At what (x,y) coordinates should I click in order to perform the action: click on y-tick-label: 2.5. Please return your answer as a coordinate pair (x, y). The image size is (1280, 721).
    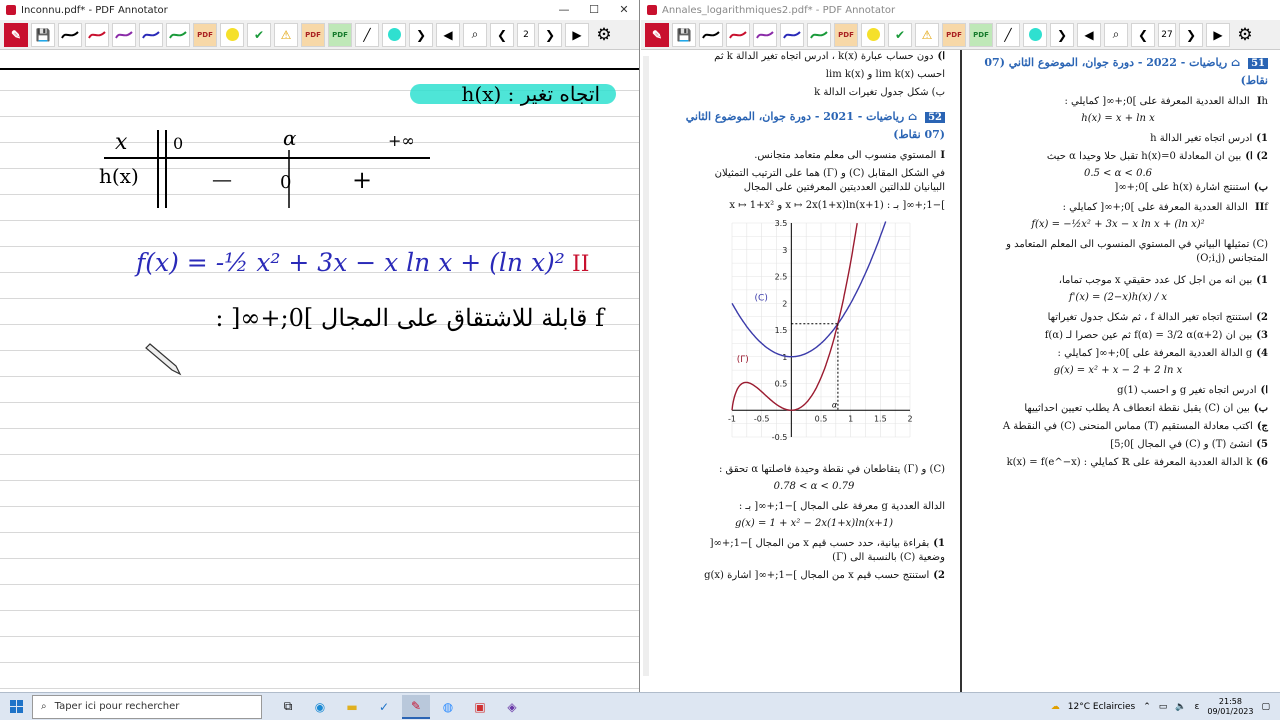
    Looking at the image, I should click on (781, 277).